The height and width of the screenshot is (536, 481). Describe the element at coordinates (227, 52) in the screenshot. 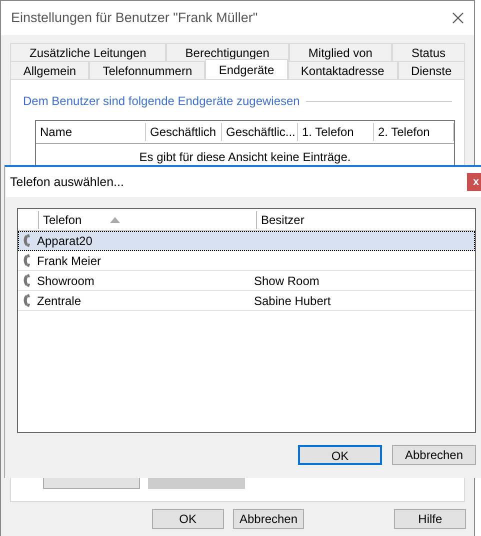

I see `tab: Berechtigungen` at that location.